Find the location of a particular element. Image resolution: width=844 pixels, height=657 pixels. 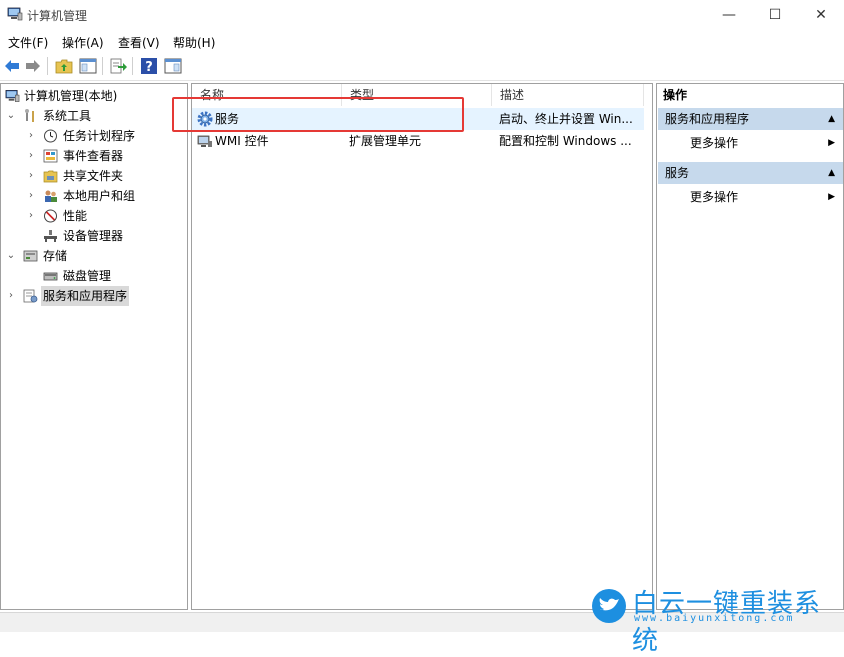

tree-label: 设备管理器 is located at coordinates (93, 236).